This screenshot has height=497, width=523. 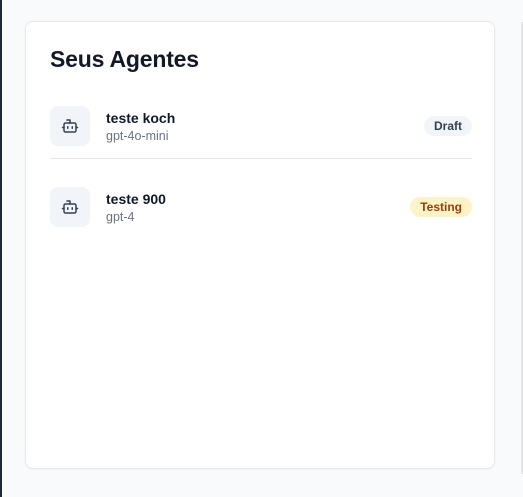 What do you see at coordinates (136, 199) in the screenshot?
I see `agent-name: teste 900` at bounding box center [136, 199].